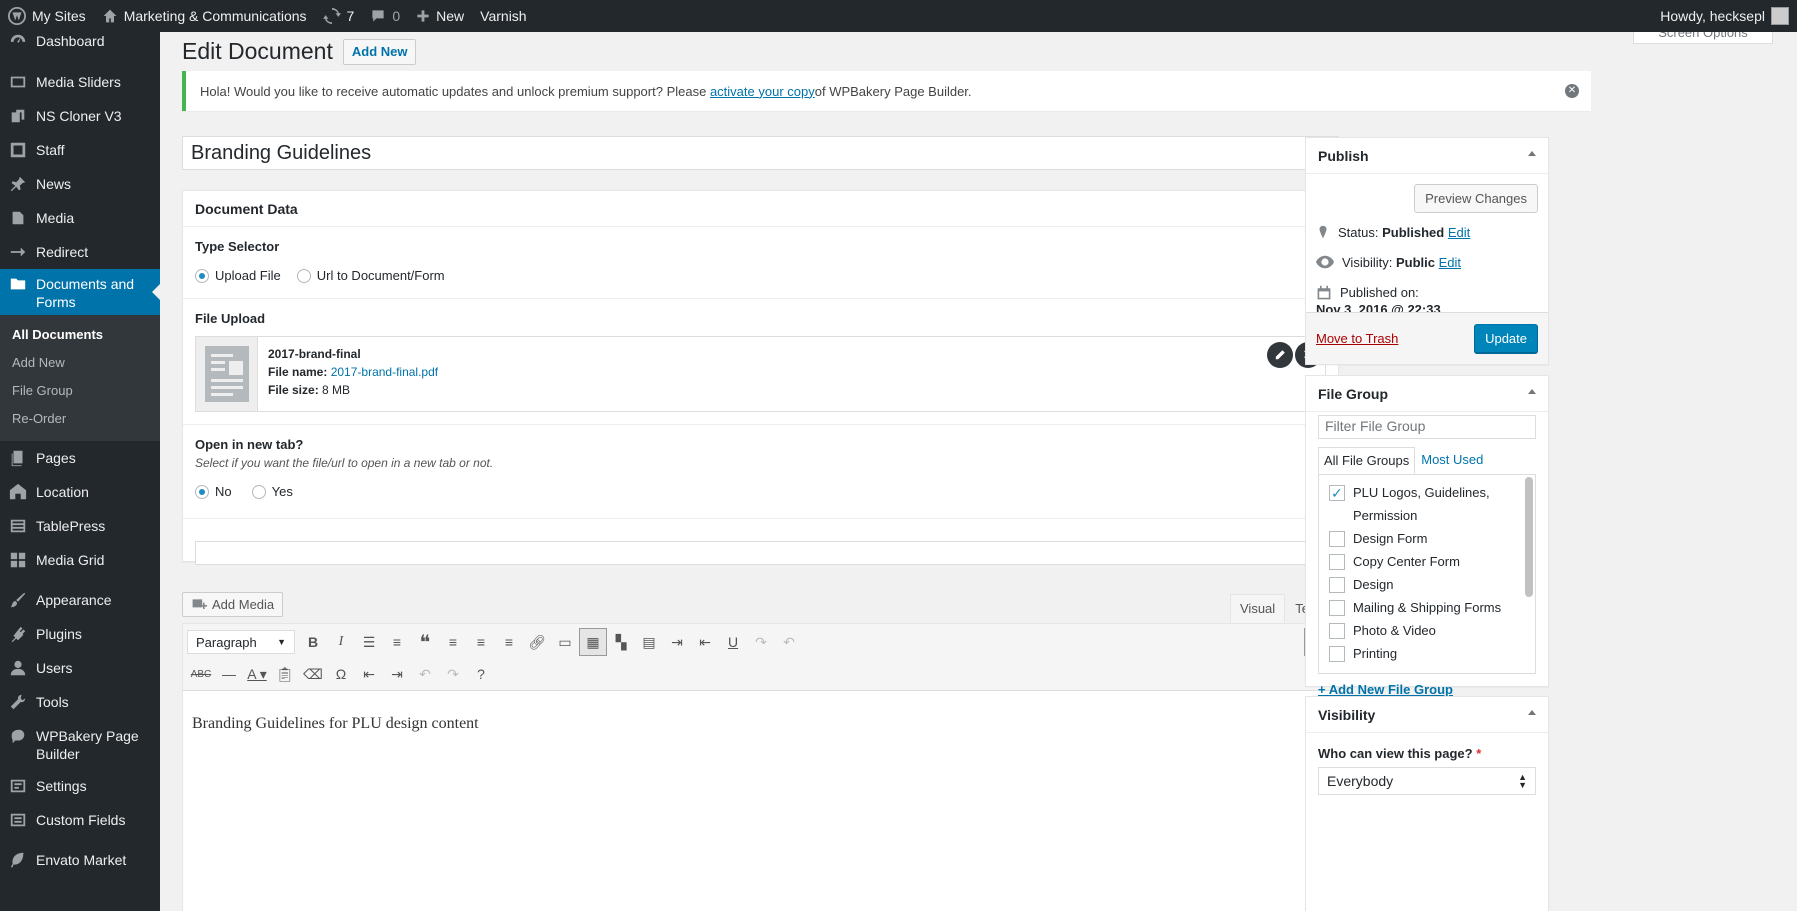 The image size is (1797, 911). I want to click on file-group-header: File Group, so click(1427, 394).